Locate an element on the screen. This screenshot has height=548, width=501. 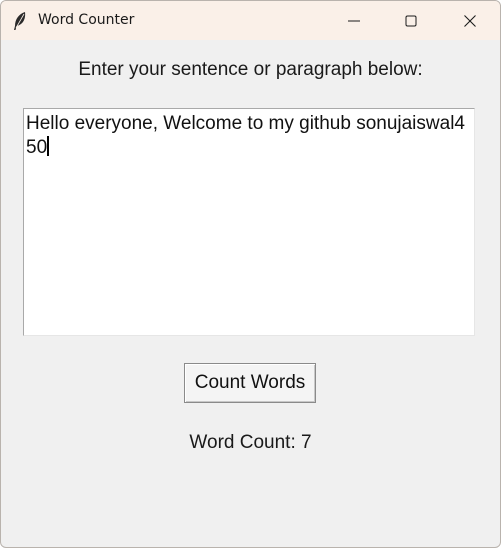
word-count-label: Word Count: 7 is located at coordinates (250, 442).